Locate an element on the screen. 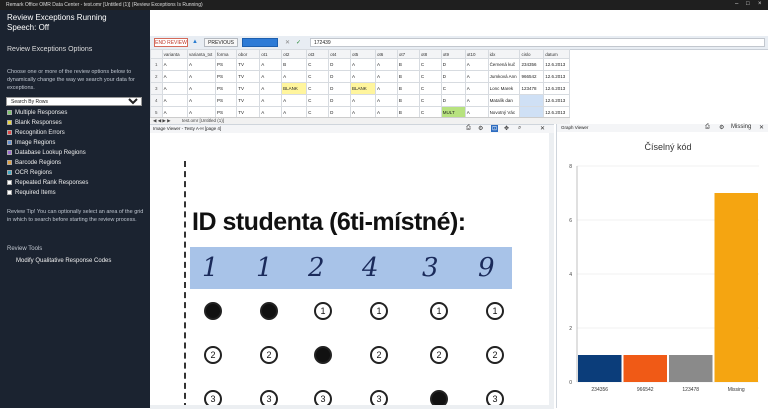 This screenshot has height=409, width=768. column-header: ot4 is located at coordinates (339, 54).